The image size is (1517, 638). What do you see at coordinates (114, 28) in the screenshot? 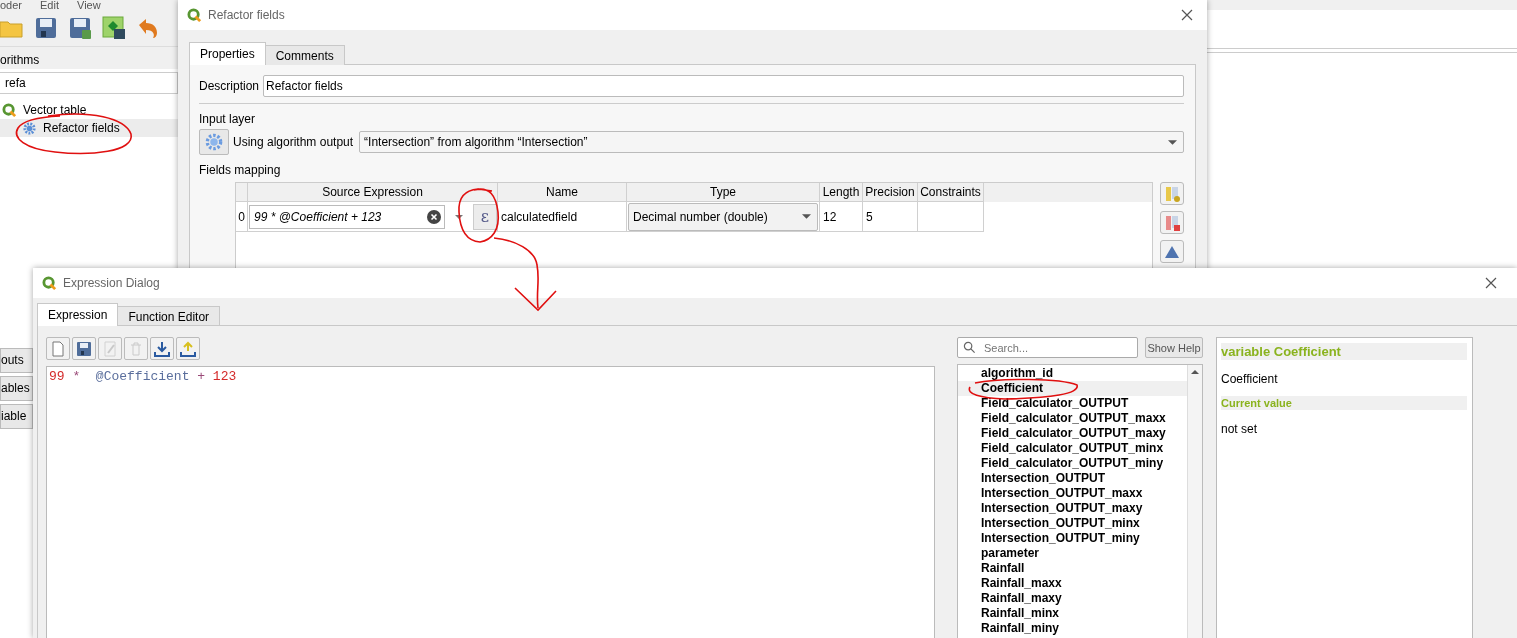
I see `export-image-icon` at bounding box center [114, 28].